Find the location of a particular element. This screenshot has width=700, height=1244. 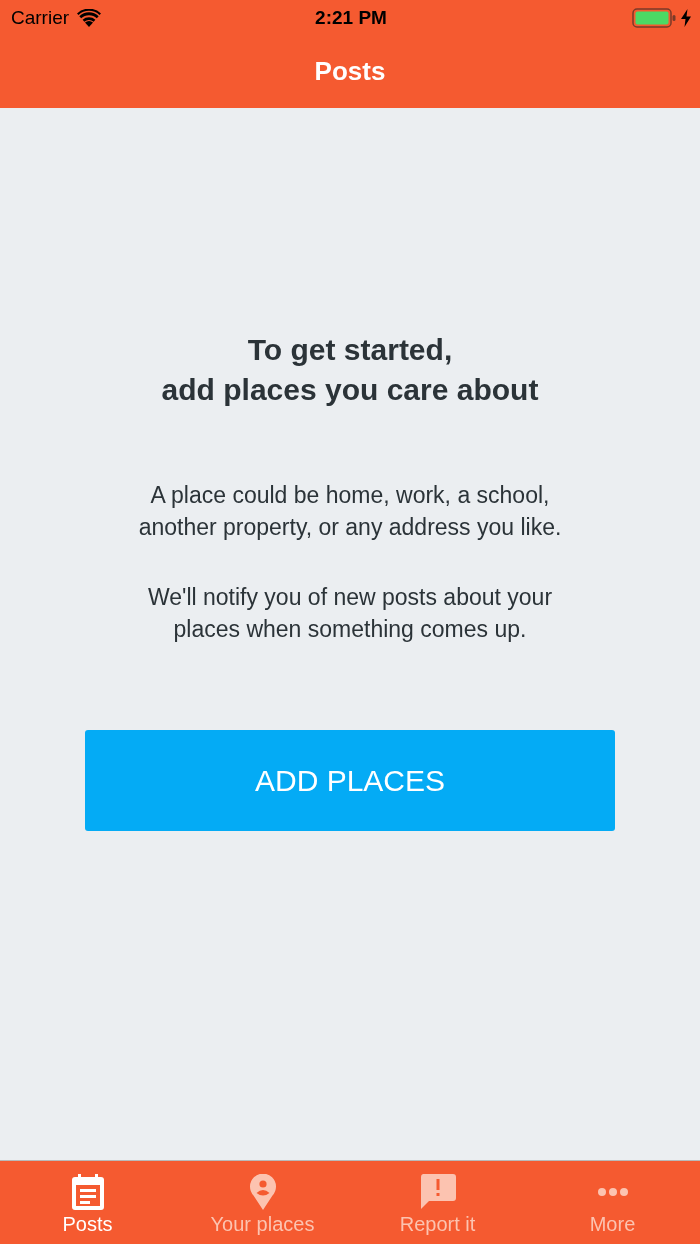

map-pin-icon is located at coordinates (262, 1192).